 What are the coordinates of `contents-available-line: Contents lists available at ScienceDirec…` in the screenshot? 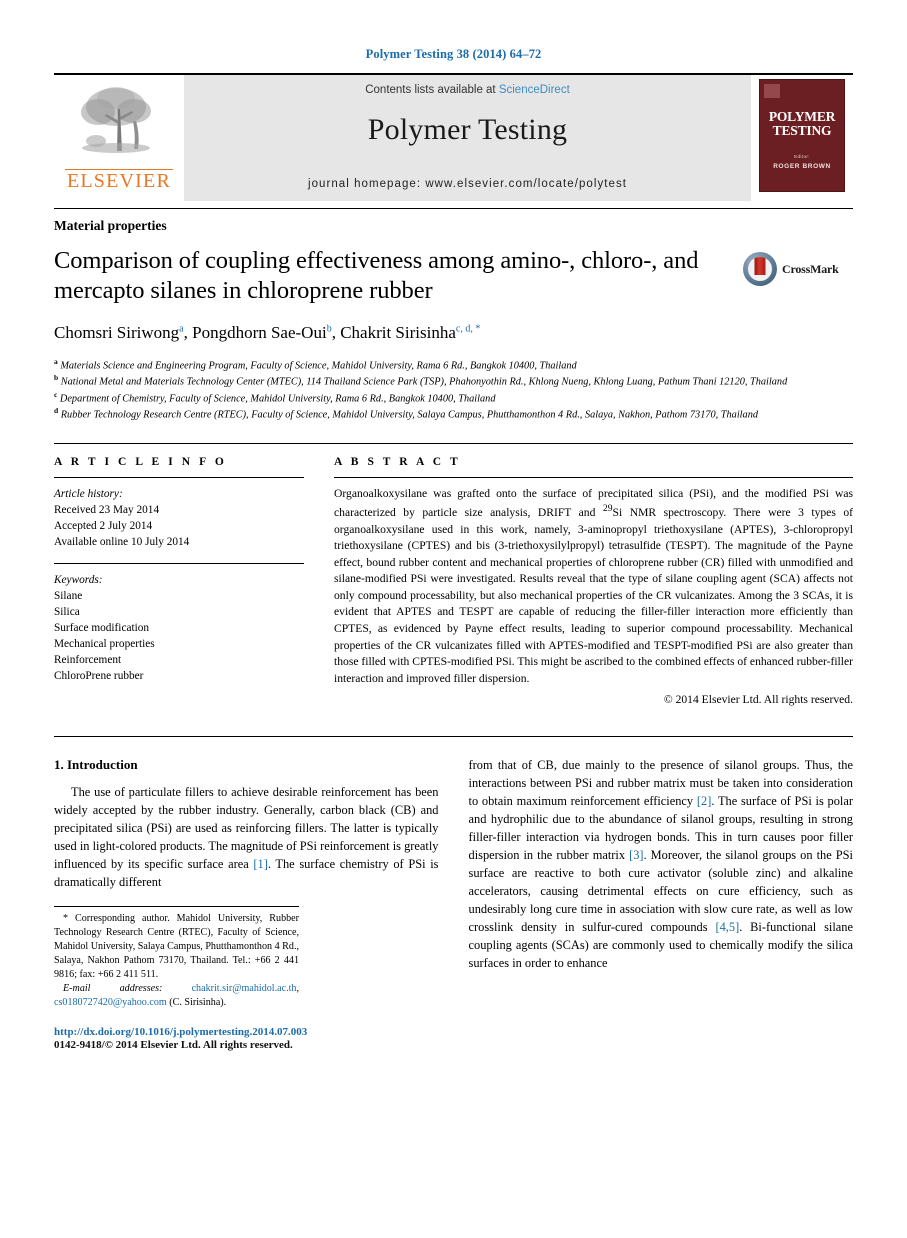 It's located at (467, 90).